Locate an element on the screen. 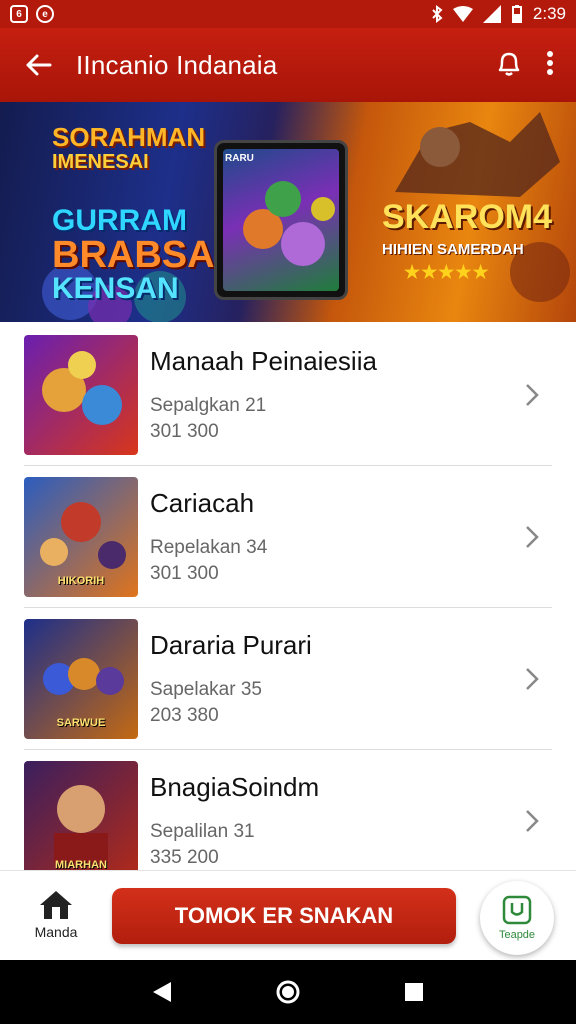 This screenshot has height=1024, width=576. game-numbers: 203 380 is located at coordinates (184, 715).